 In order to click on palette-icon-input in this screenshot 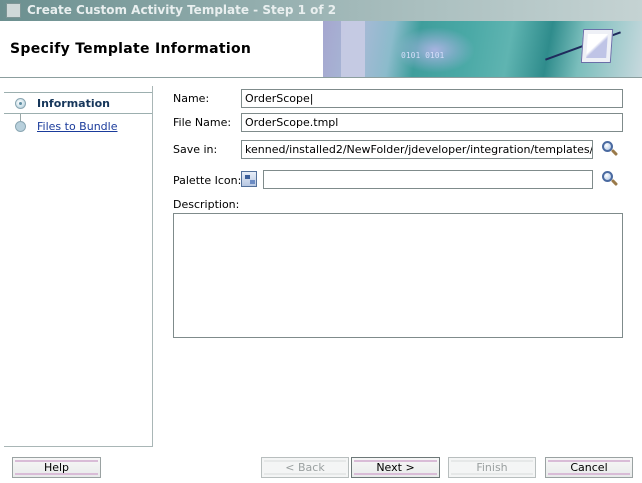, I will do `click(428, 179)`.